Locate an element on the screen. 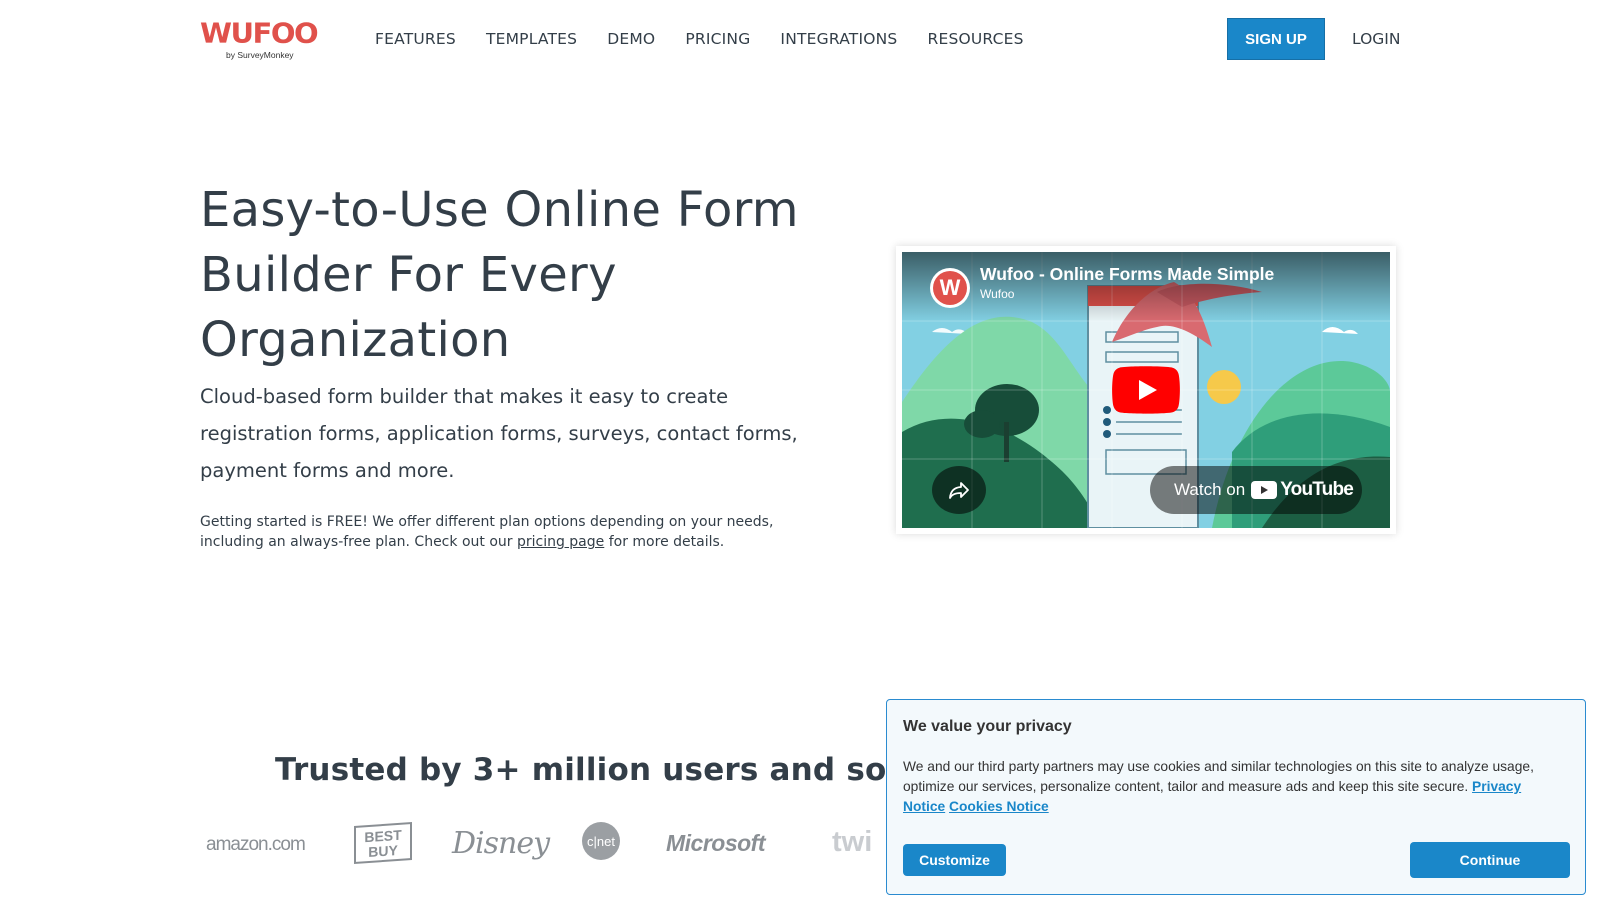 This screenshot has height=900, width=1600. nav-features: FEATURES is located at coordinates (415, 39).